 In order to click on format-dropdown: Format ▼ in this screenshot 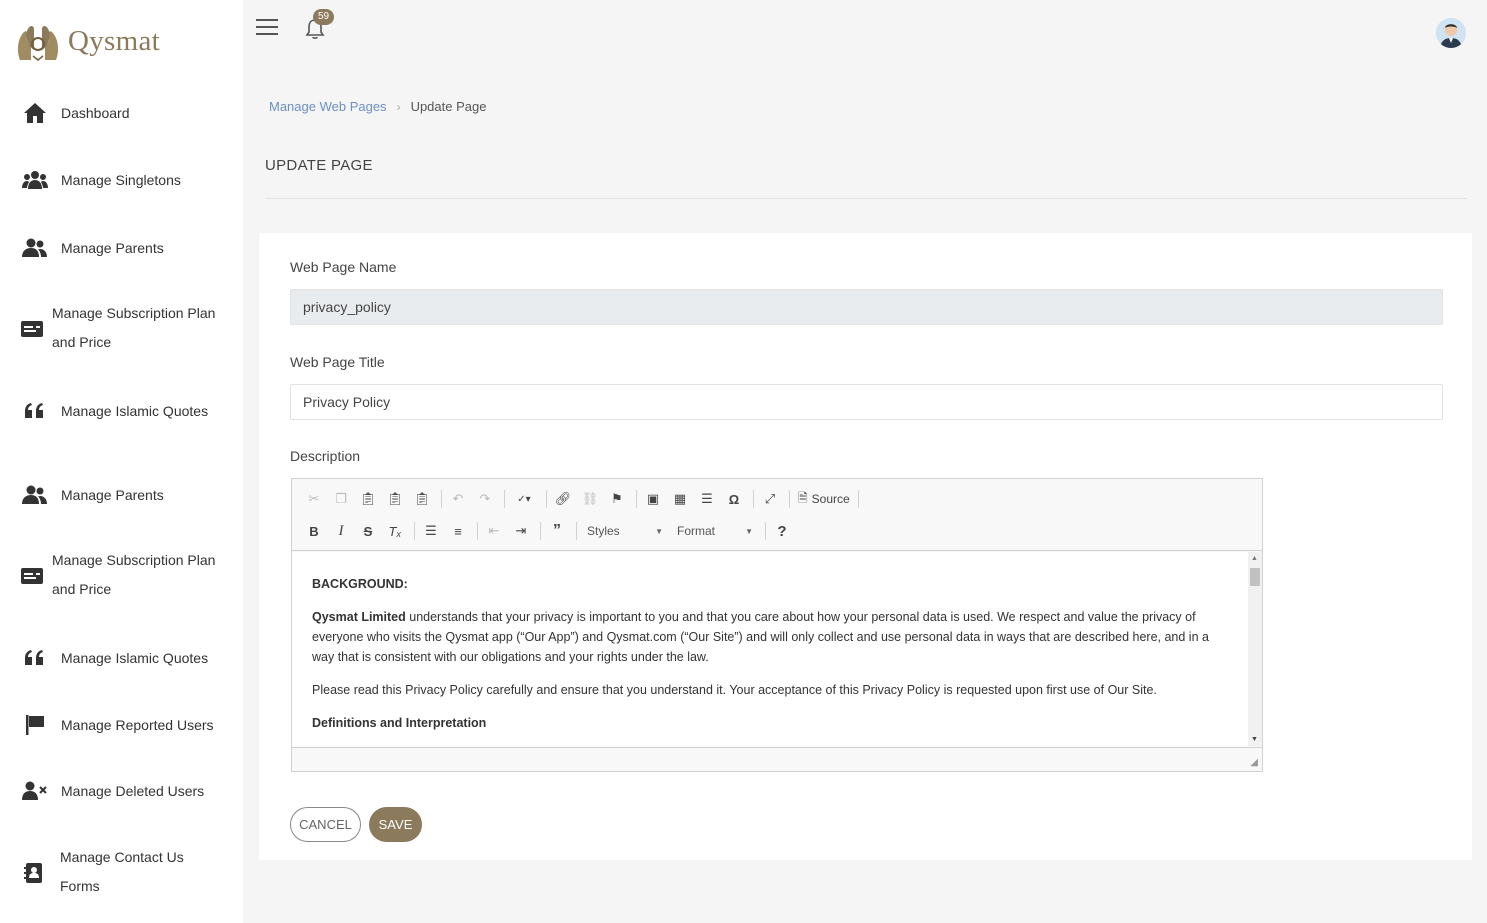, I will do `click(715, 531)`.